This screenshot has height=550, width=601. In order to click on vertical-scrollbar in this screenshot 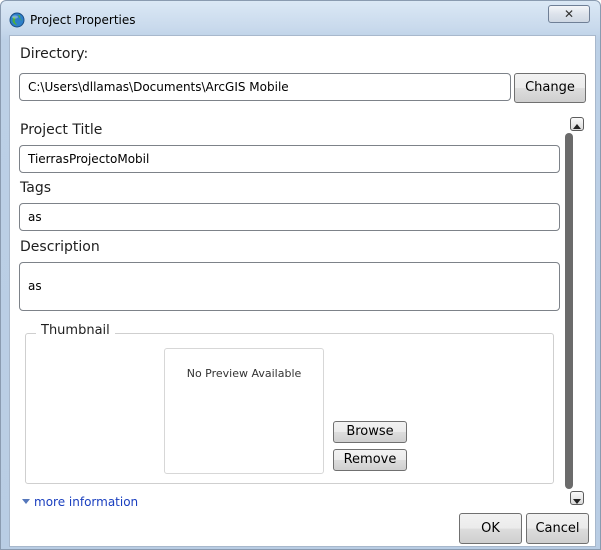, I will do `click(569, 311)`.